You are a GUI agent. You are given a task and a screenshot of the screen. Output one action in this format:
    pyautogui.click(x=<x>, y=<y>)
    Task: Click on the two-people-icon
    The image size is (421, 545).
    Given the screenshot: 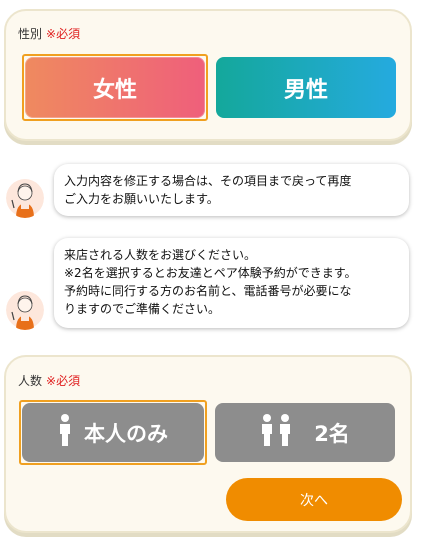 What is the action you would take?
    pyautogui.click(x=276, y=432)
    